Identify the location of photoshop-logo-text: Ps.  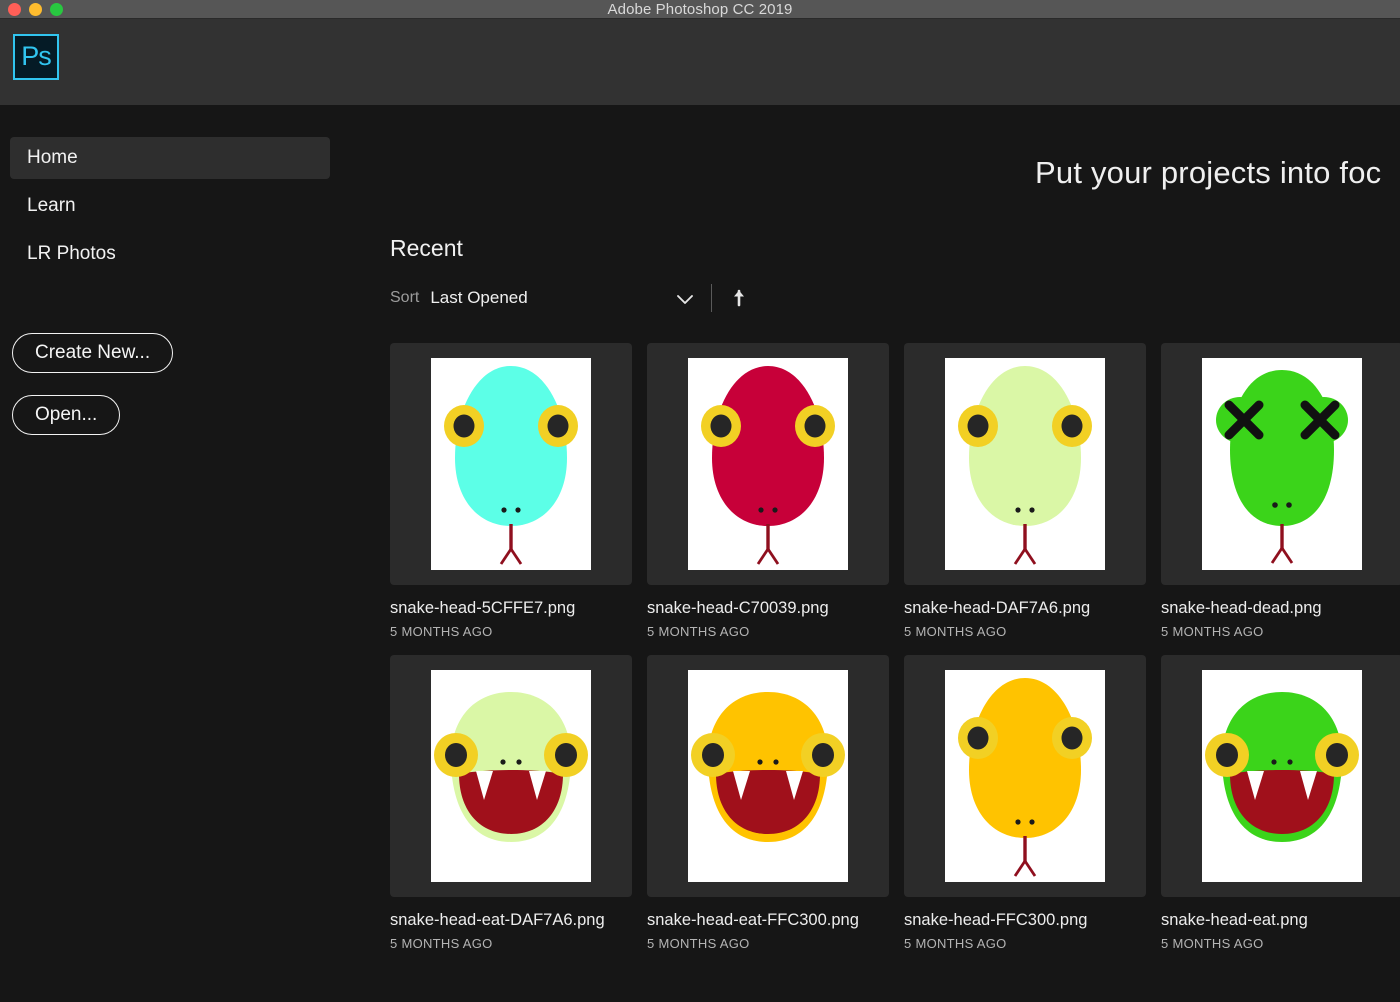
(36, 55).